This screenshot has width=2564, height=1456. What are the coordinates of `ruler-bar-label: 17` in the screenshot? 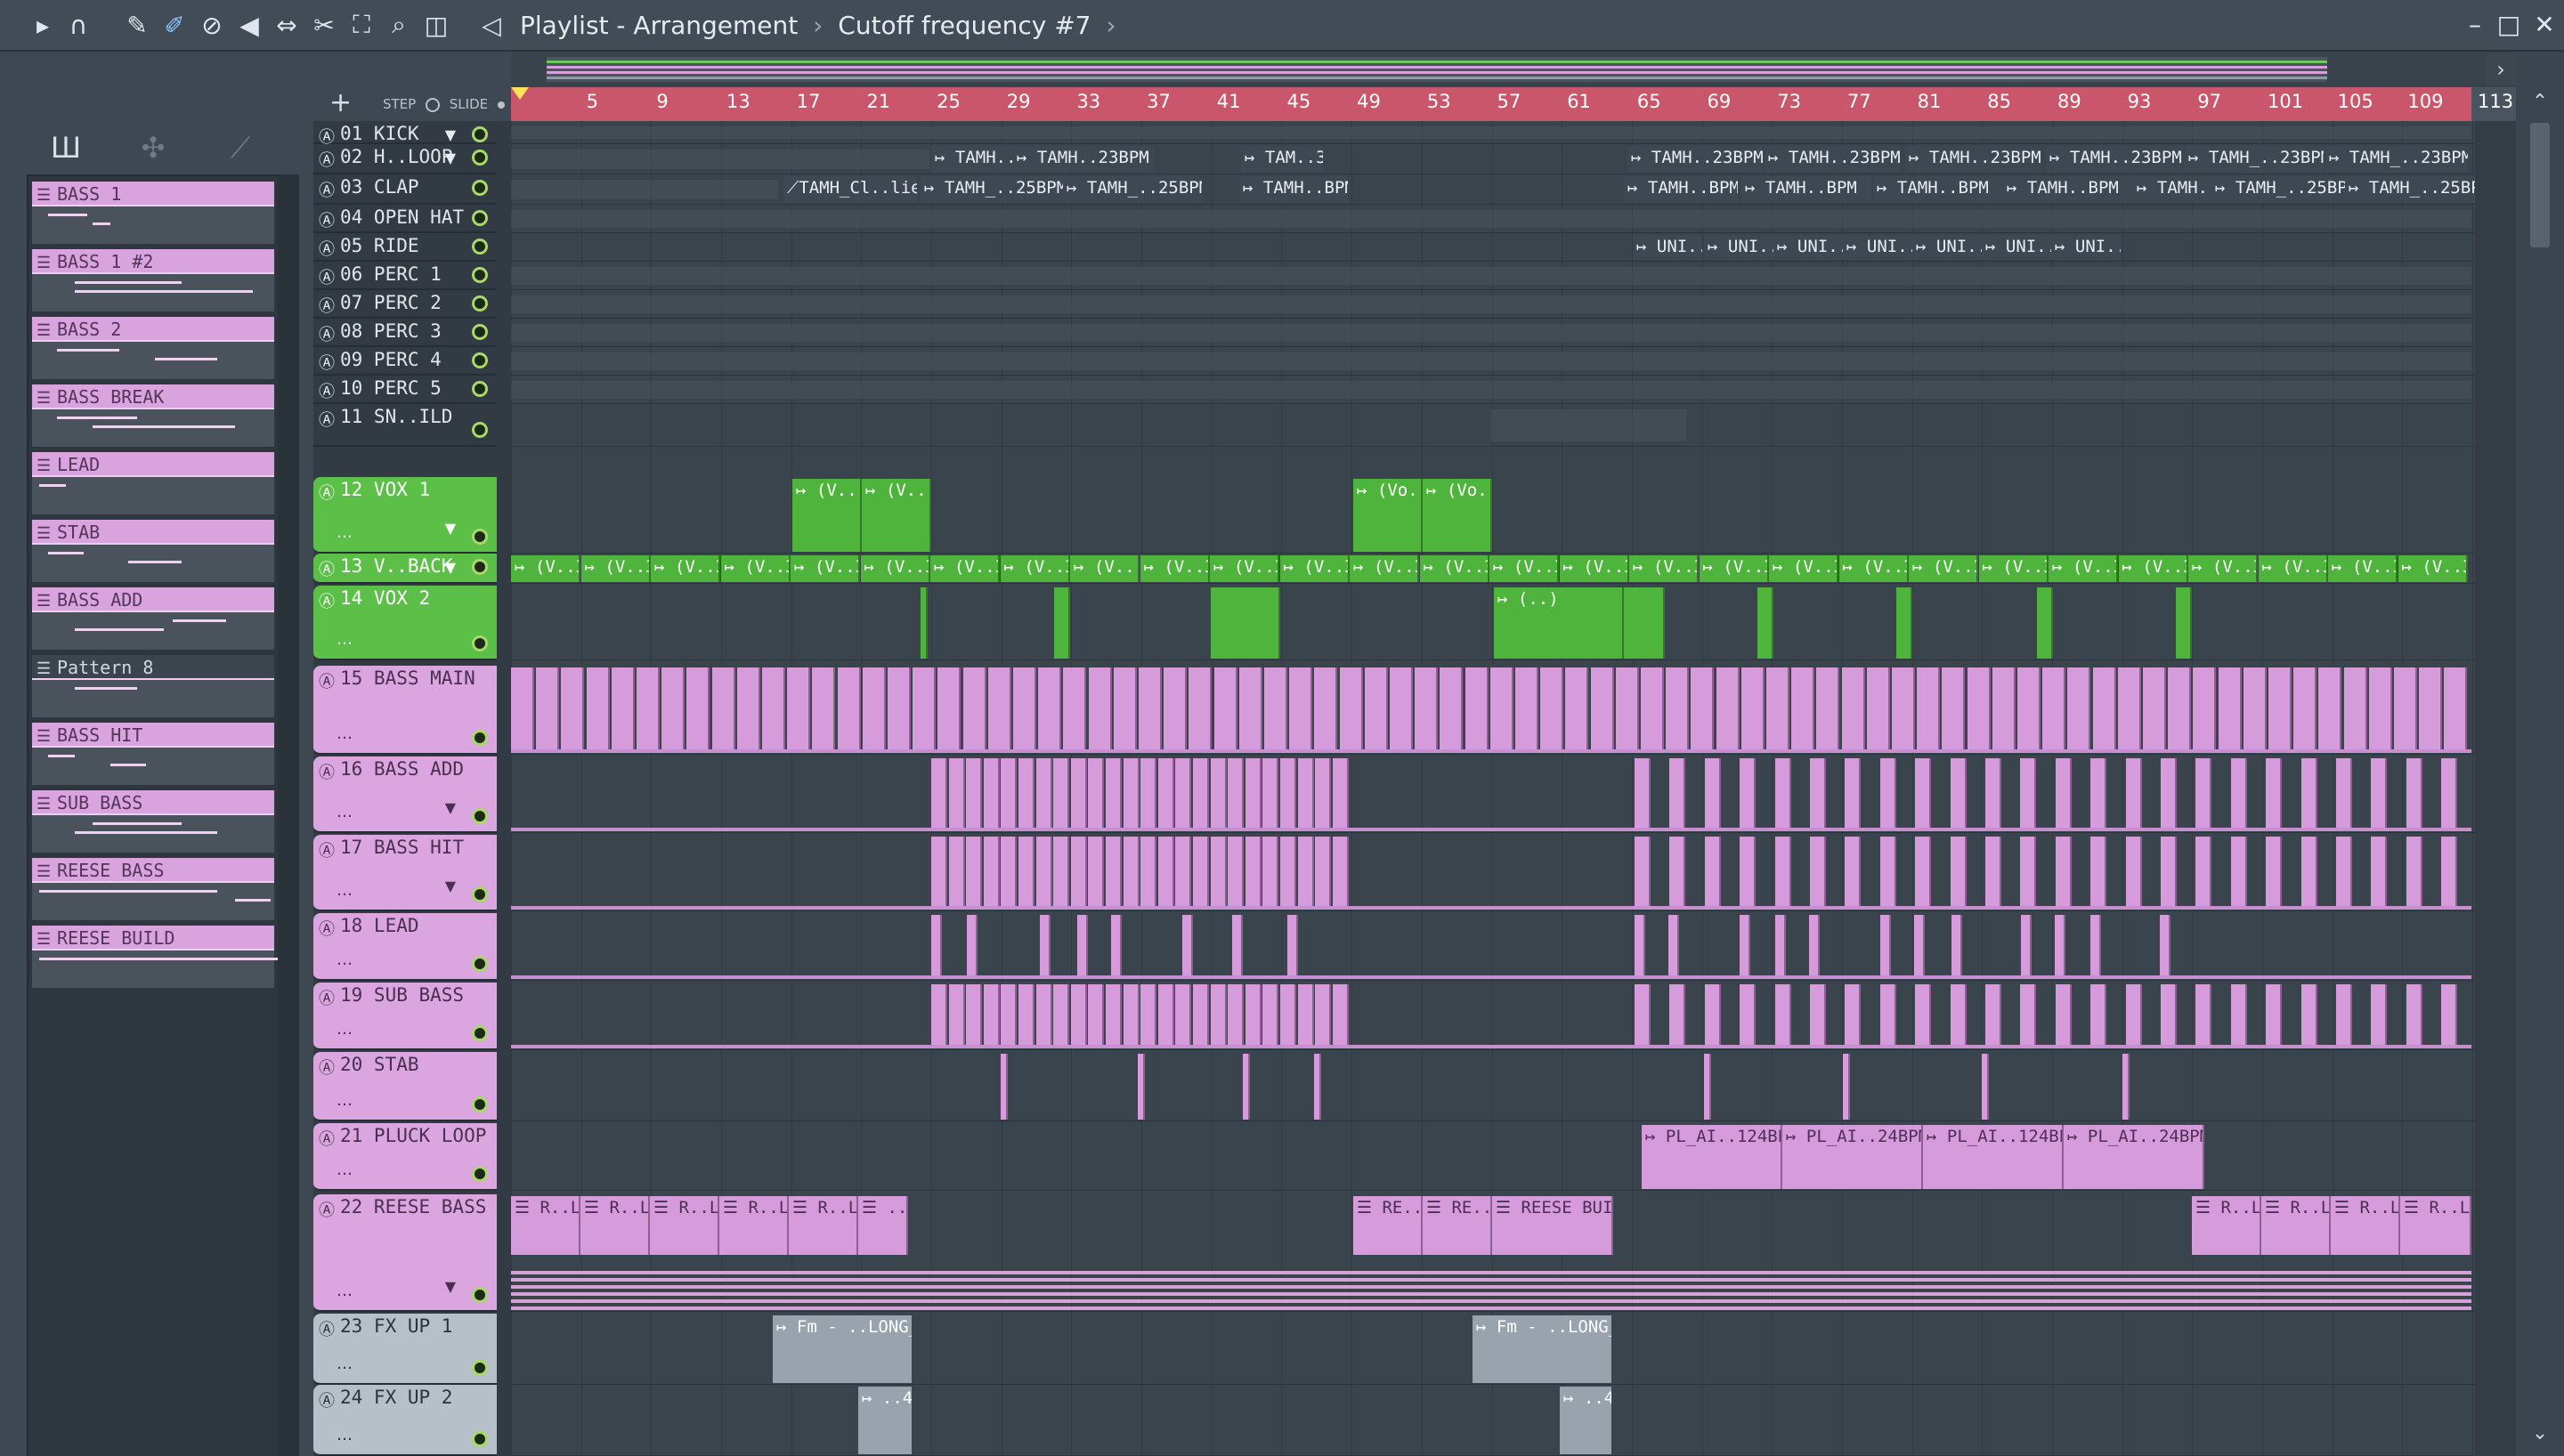 It's located at (809, 101).